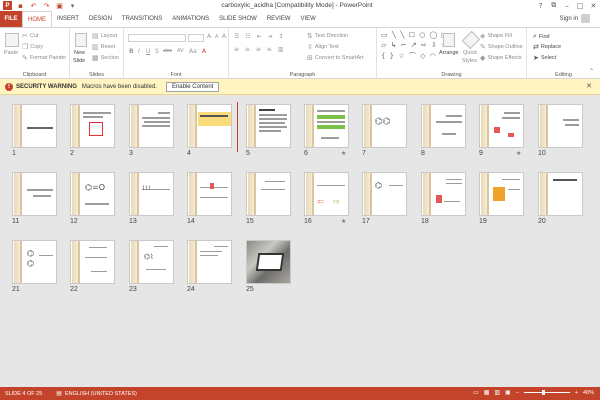 The image size is (600, 400). Describe the element at coordinates (576, 393) in the screenshot. I see `zoom-in-button: +` at that location.